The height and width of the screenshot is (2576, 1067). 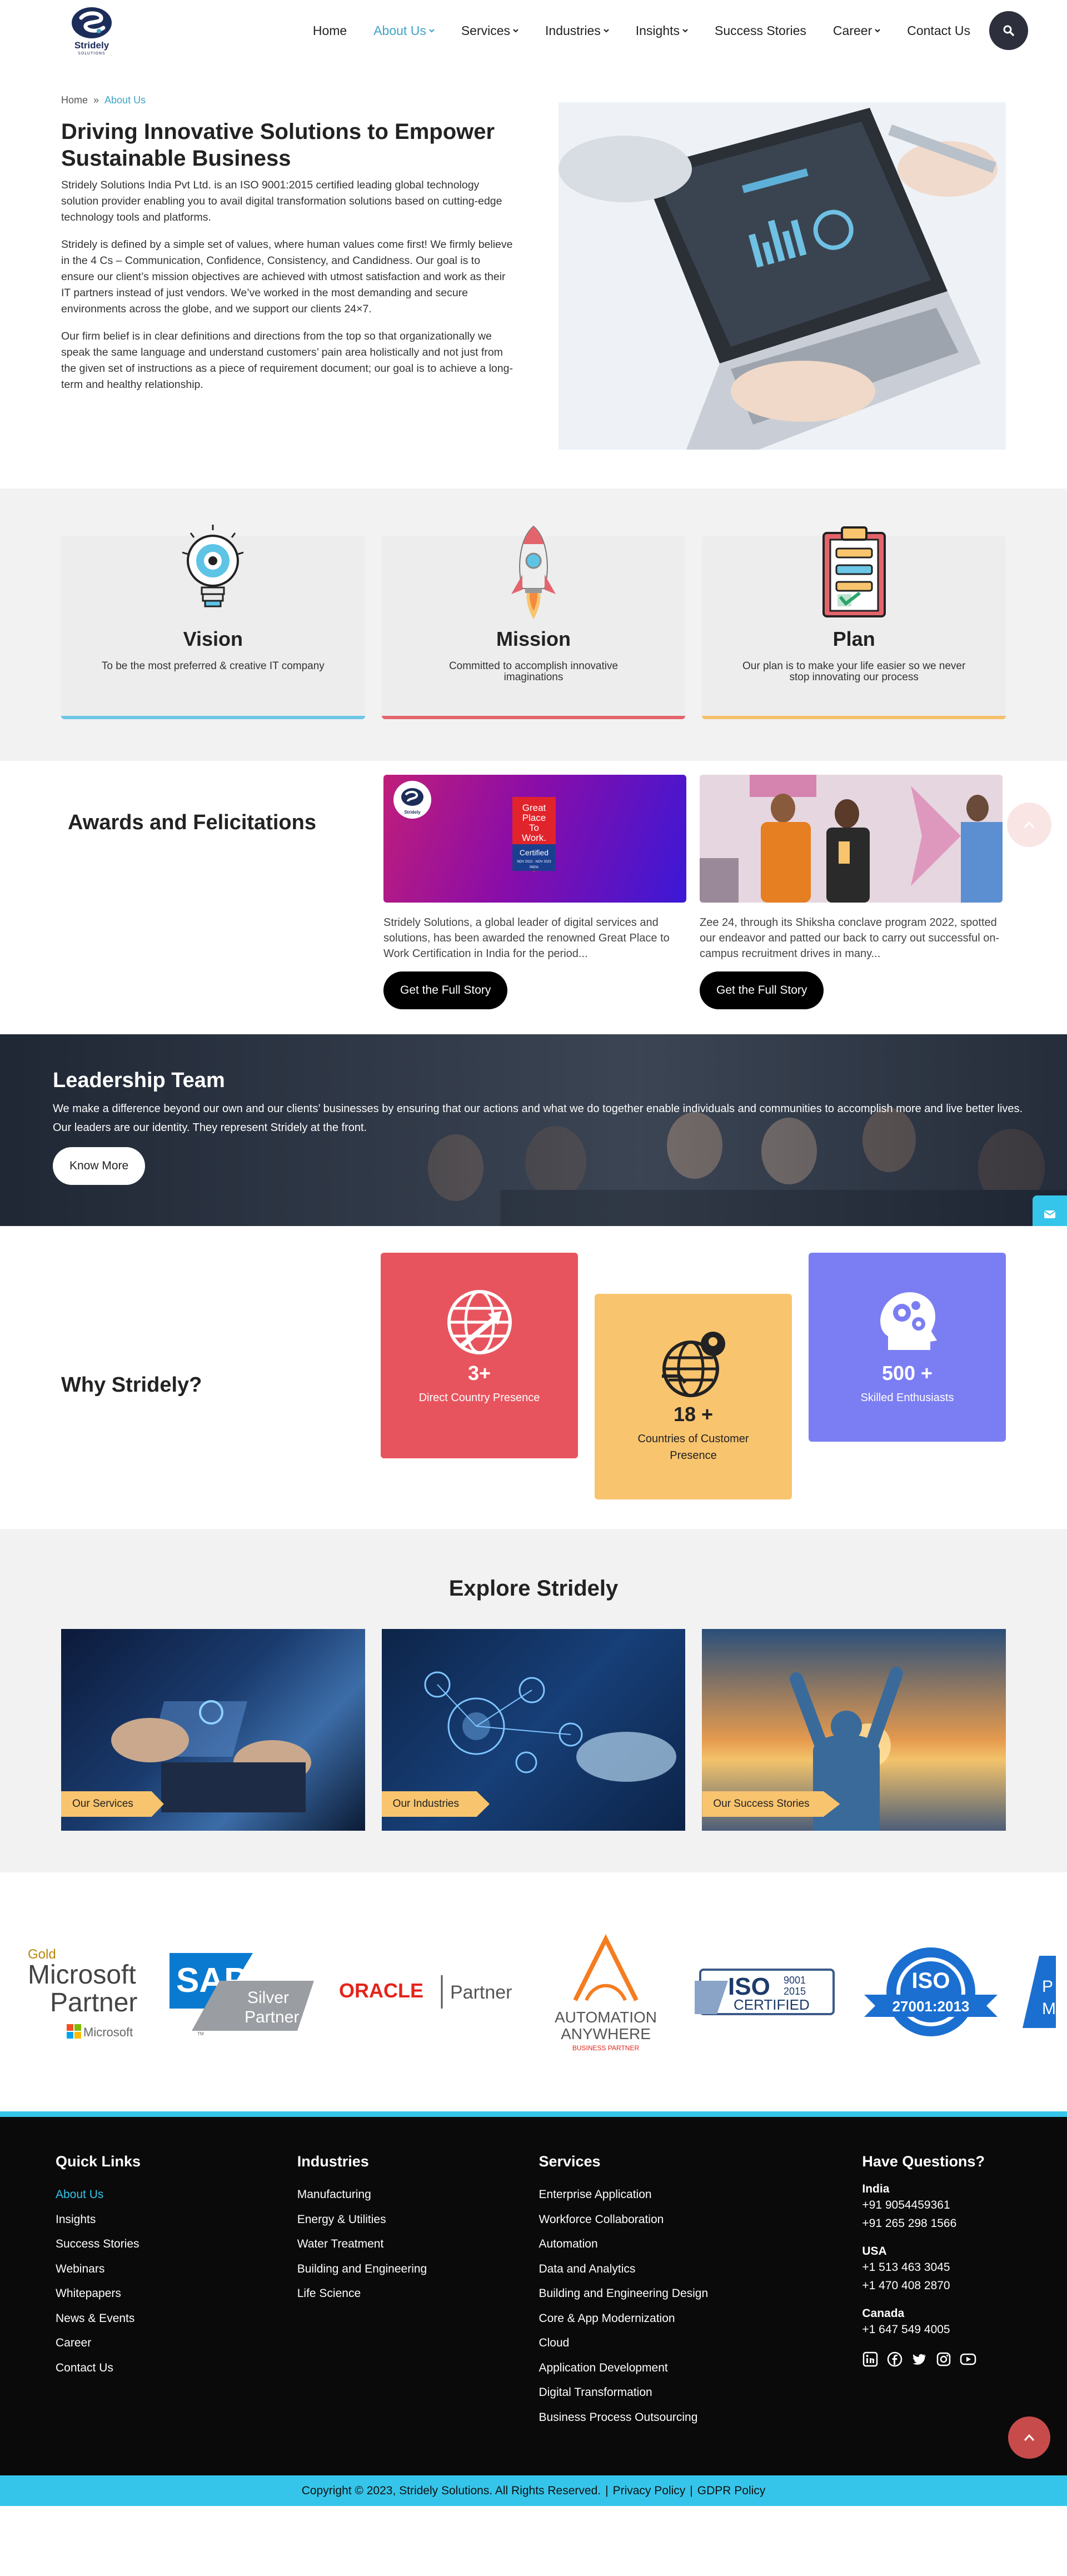 I want to click on aa-line-1: AUTOMATION, so click(x=606, y=2017).